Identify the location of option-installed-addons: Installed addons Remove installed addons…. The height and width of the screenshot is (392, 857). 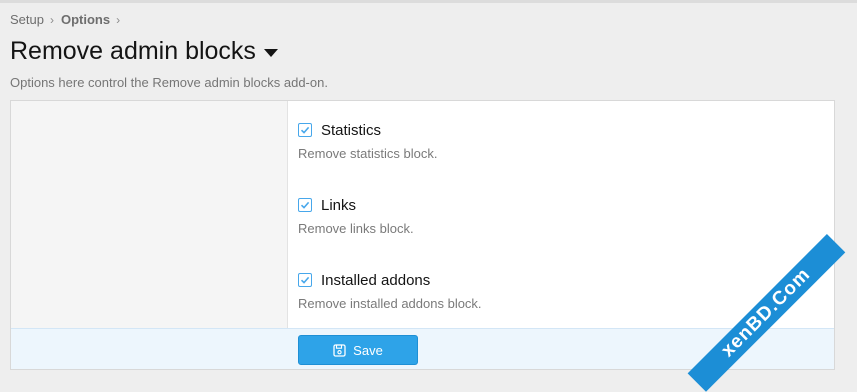
(390, 290).